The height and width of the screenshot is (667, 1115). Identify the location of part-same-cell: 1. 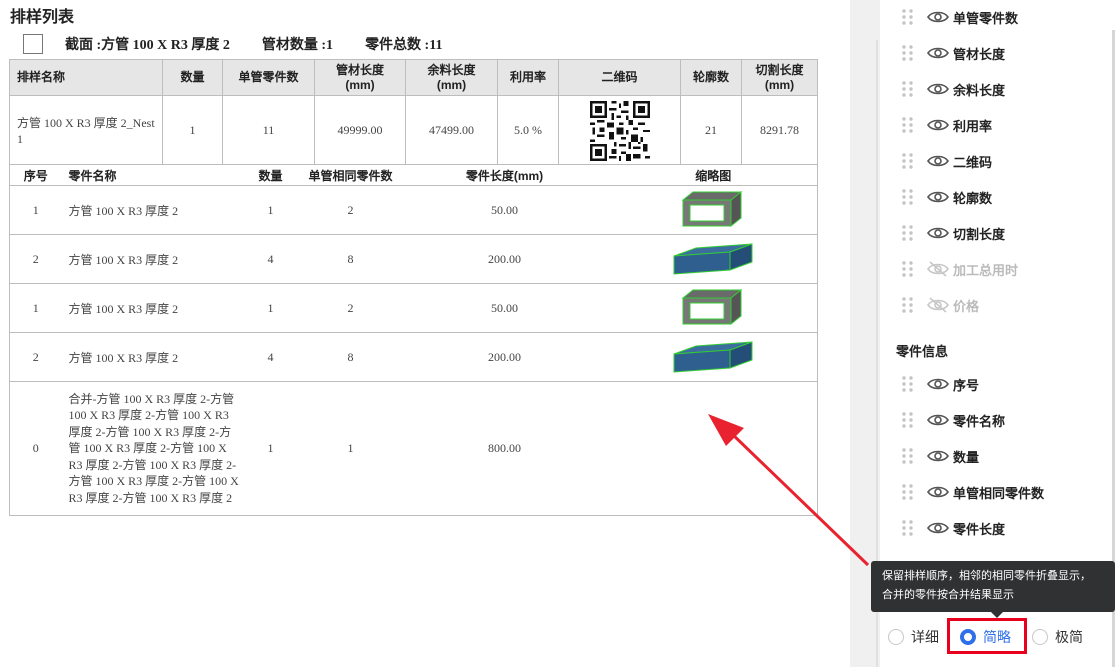
(350, 448).